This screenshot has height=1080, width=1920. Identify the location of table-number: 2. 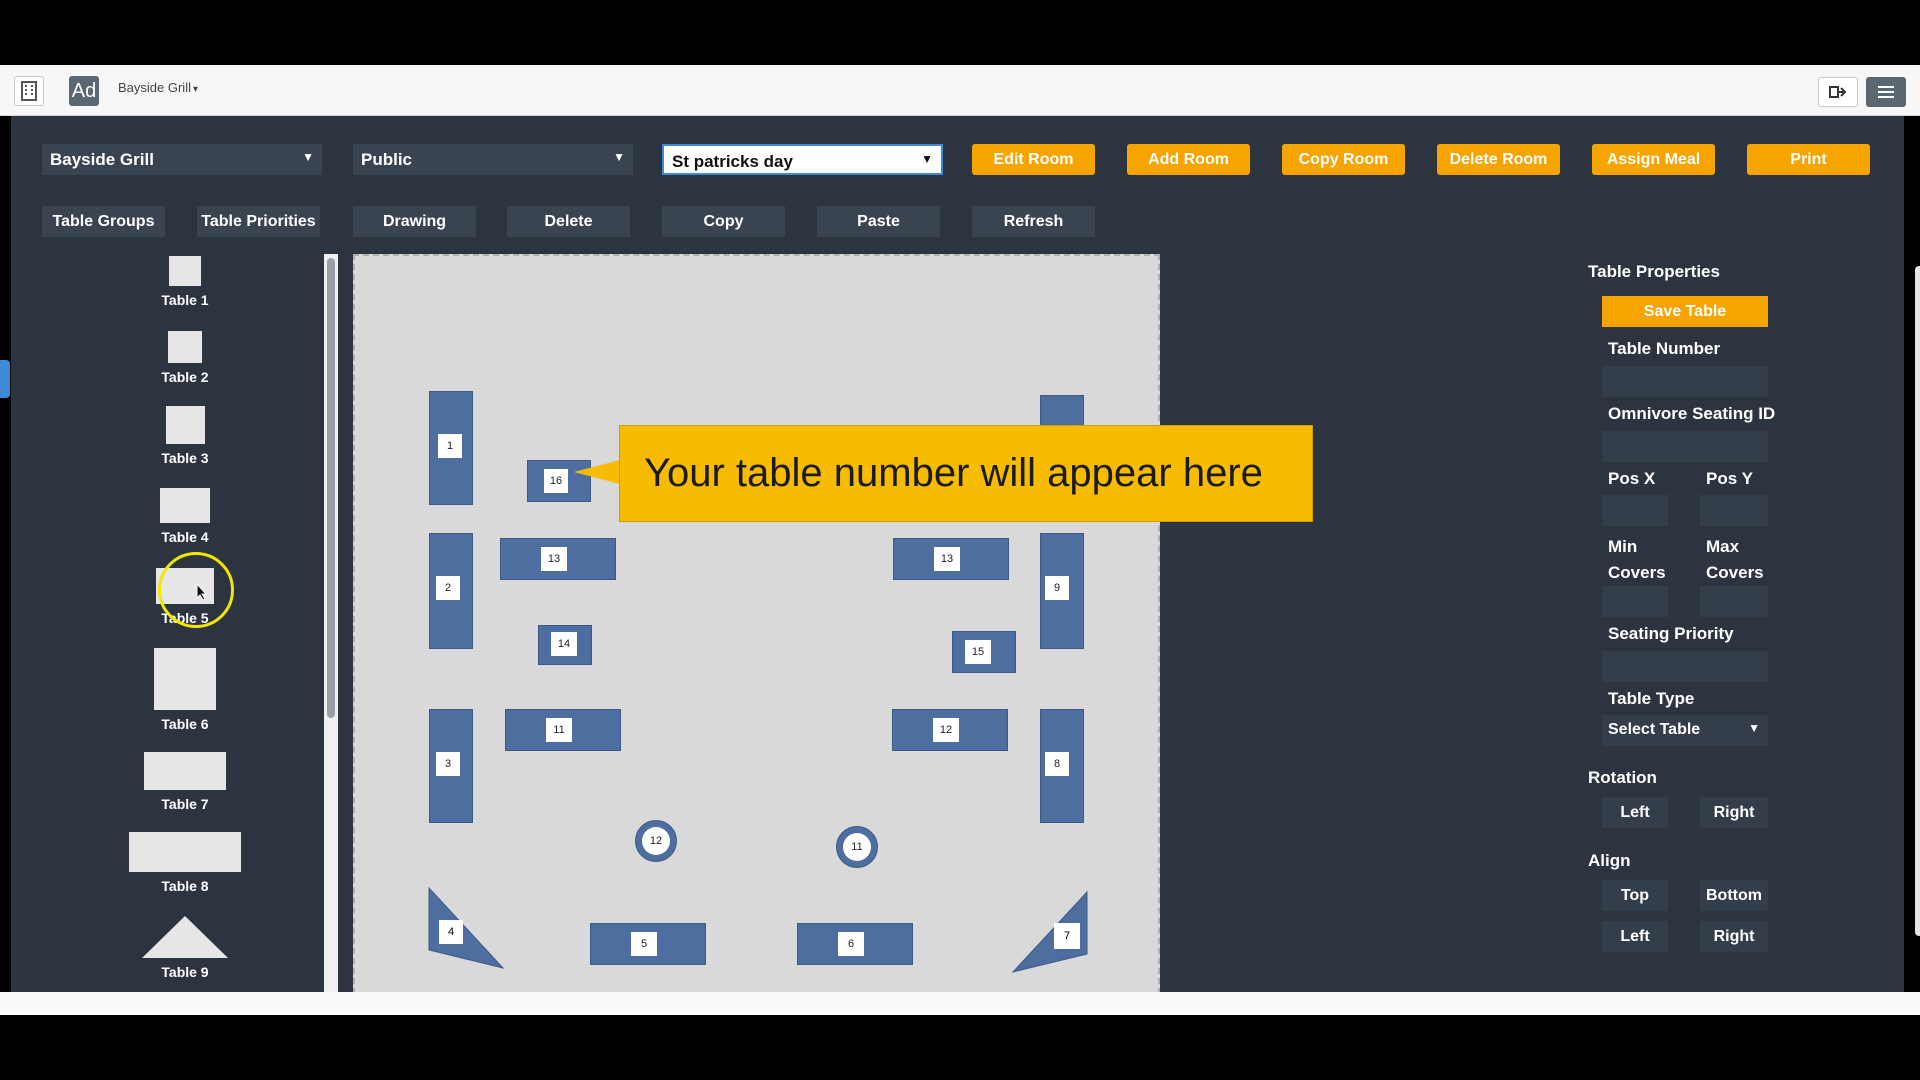
(448, 588).